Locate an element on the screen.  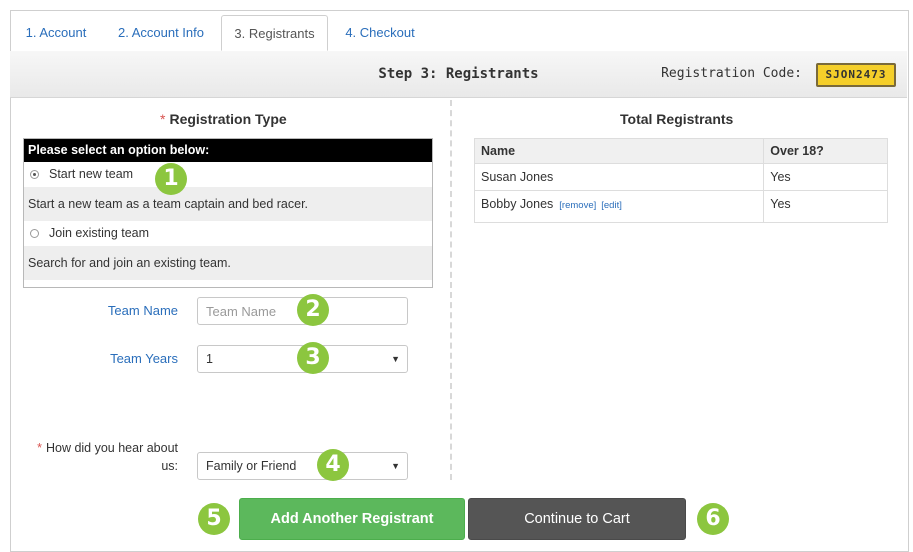
callout-marker-5: 5 is located at coordinates (214, 519).